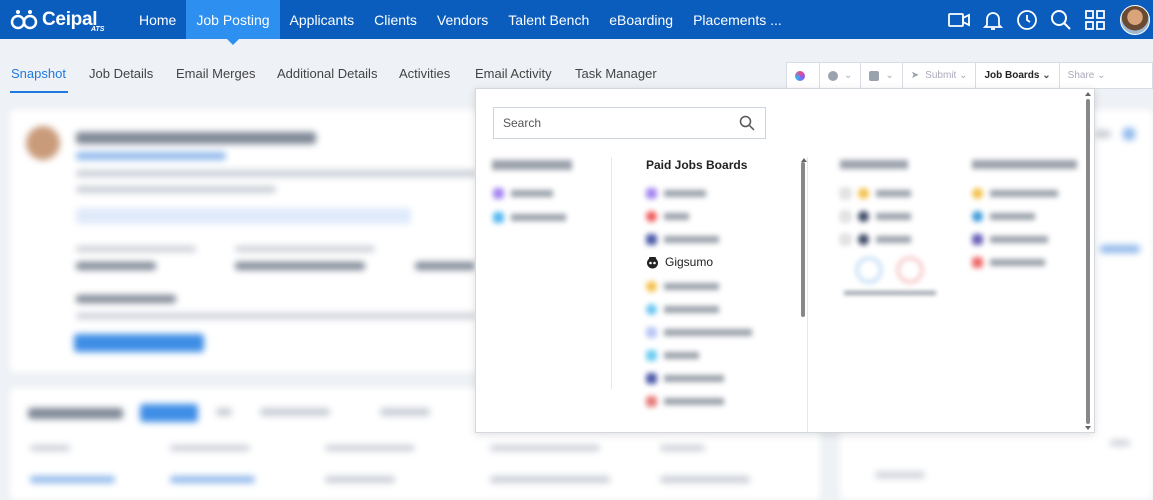 Image resolution: width=1153 pixels, height=500 pixels. I want to click on panel-scrollbar, so click(1088, 261).